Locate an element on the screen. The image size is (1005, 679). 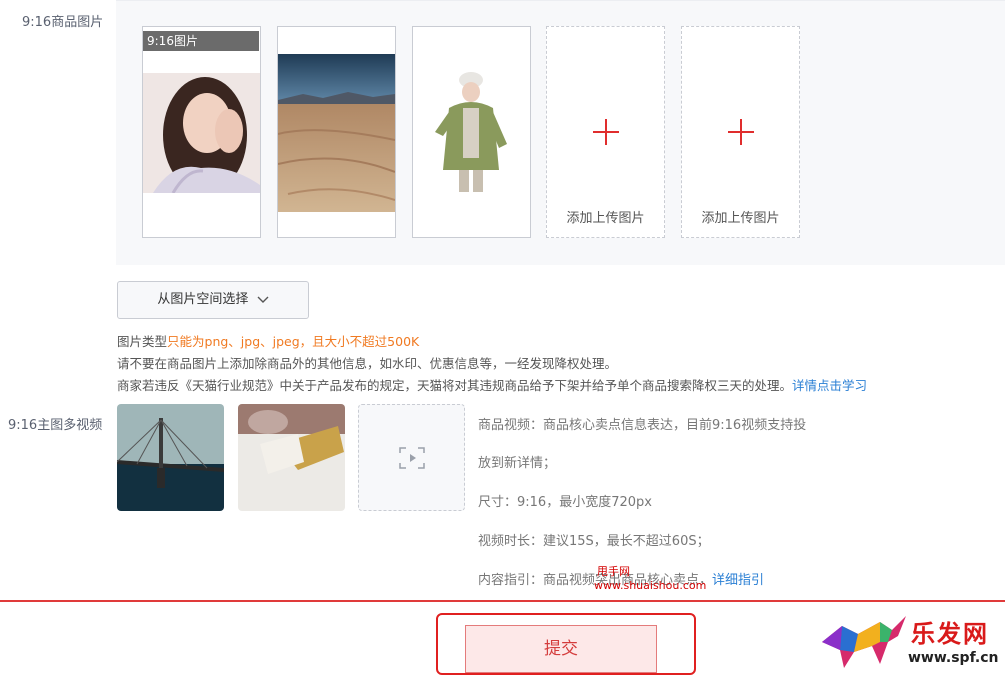
video-info-line-1: 商品视频：商品核心卖点信息表达，目前9:16视频支持投 is located at coordinates (642, 425).